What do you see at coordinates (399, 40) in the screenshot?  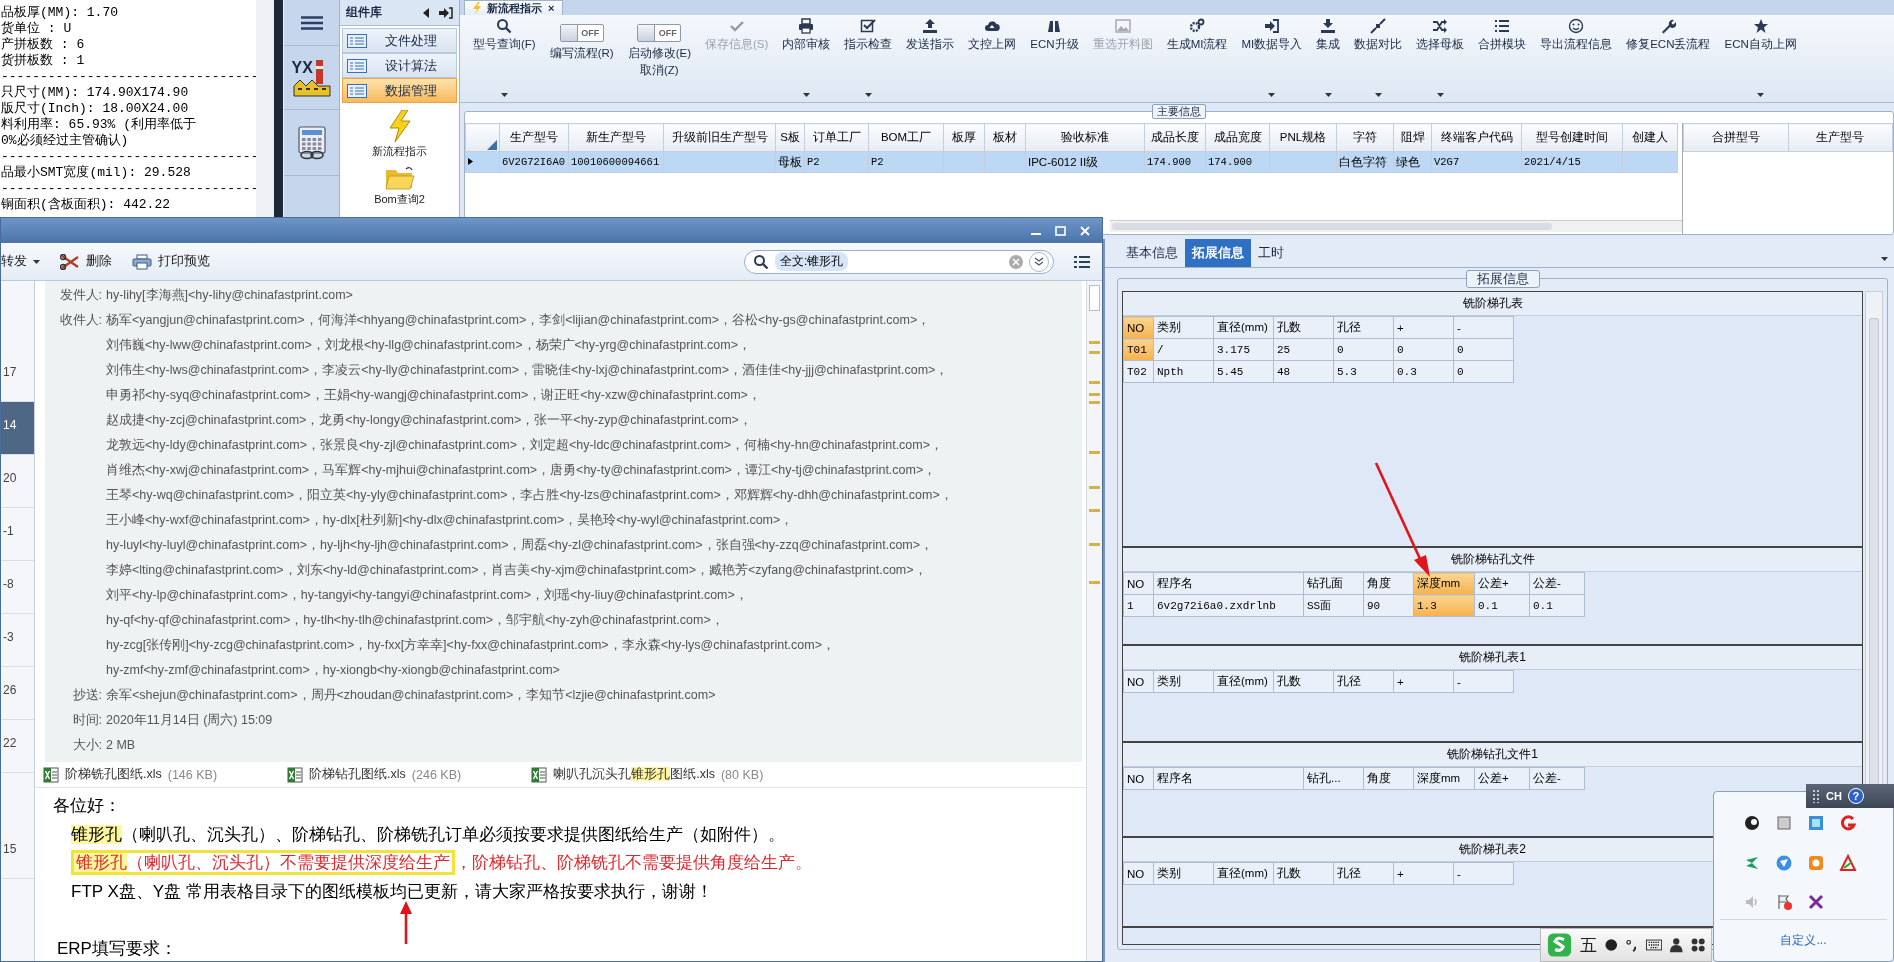 I see `library-group-button: 文件处理` at bounding box center [399, 40].